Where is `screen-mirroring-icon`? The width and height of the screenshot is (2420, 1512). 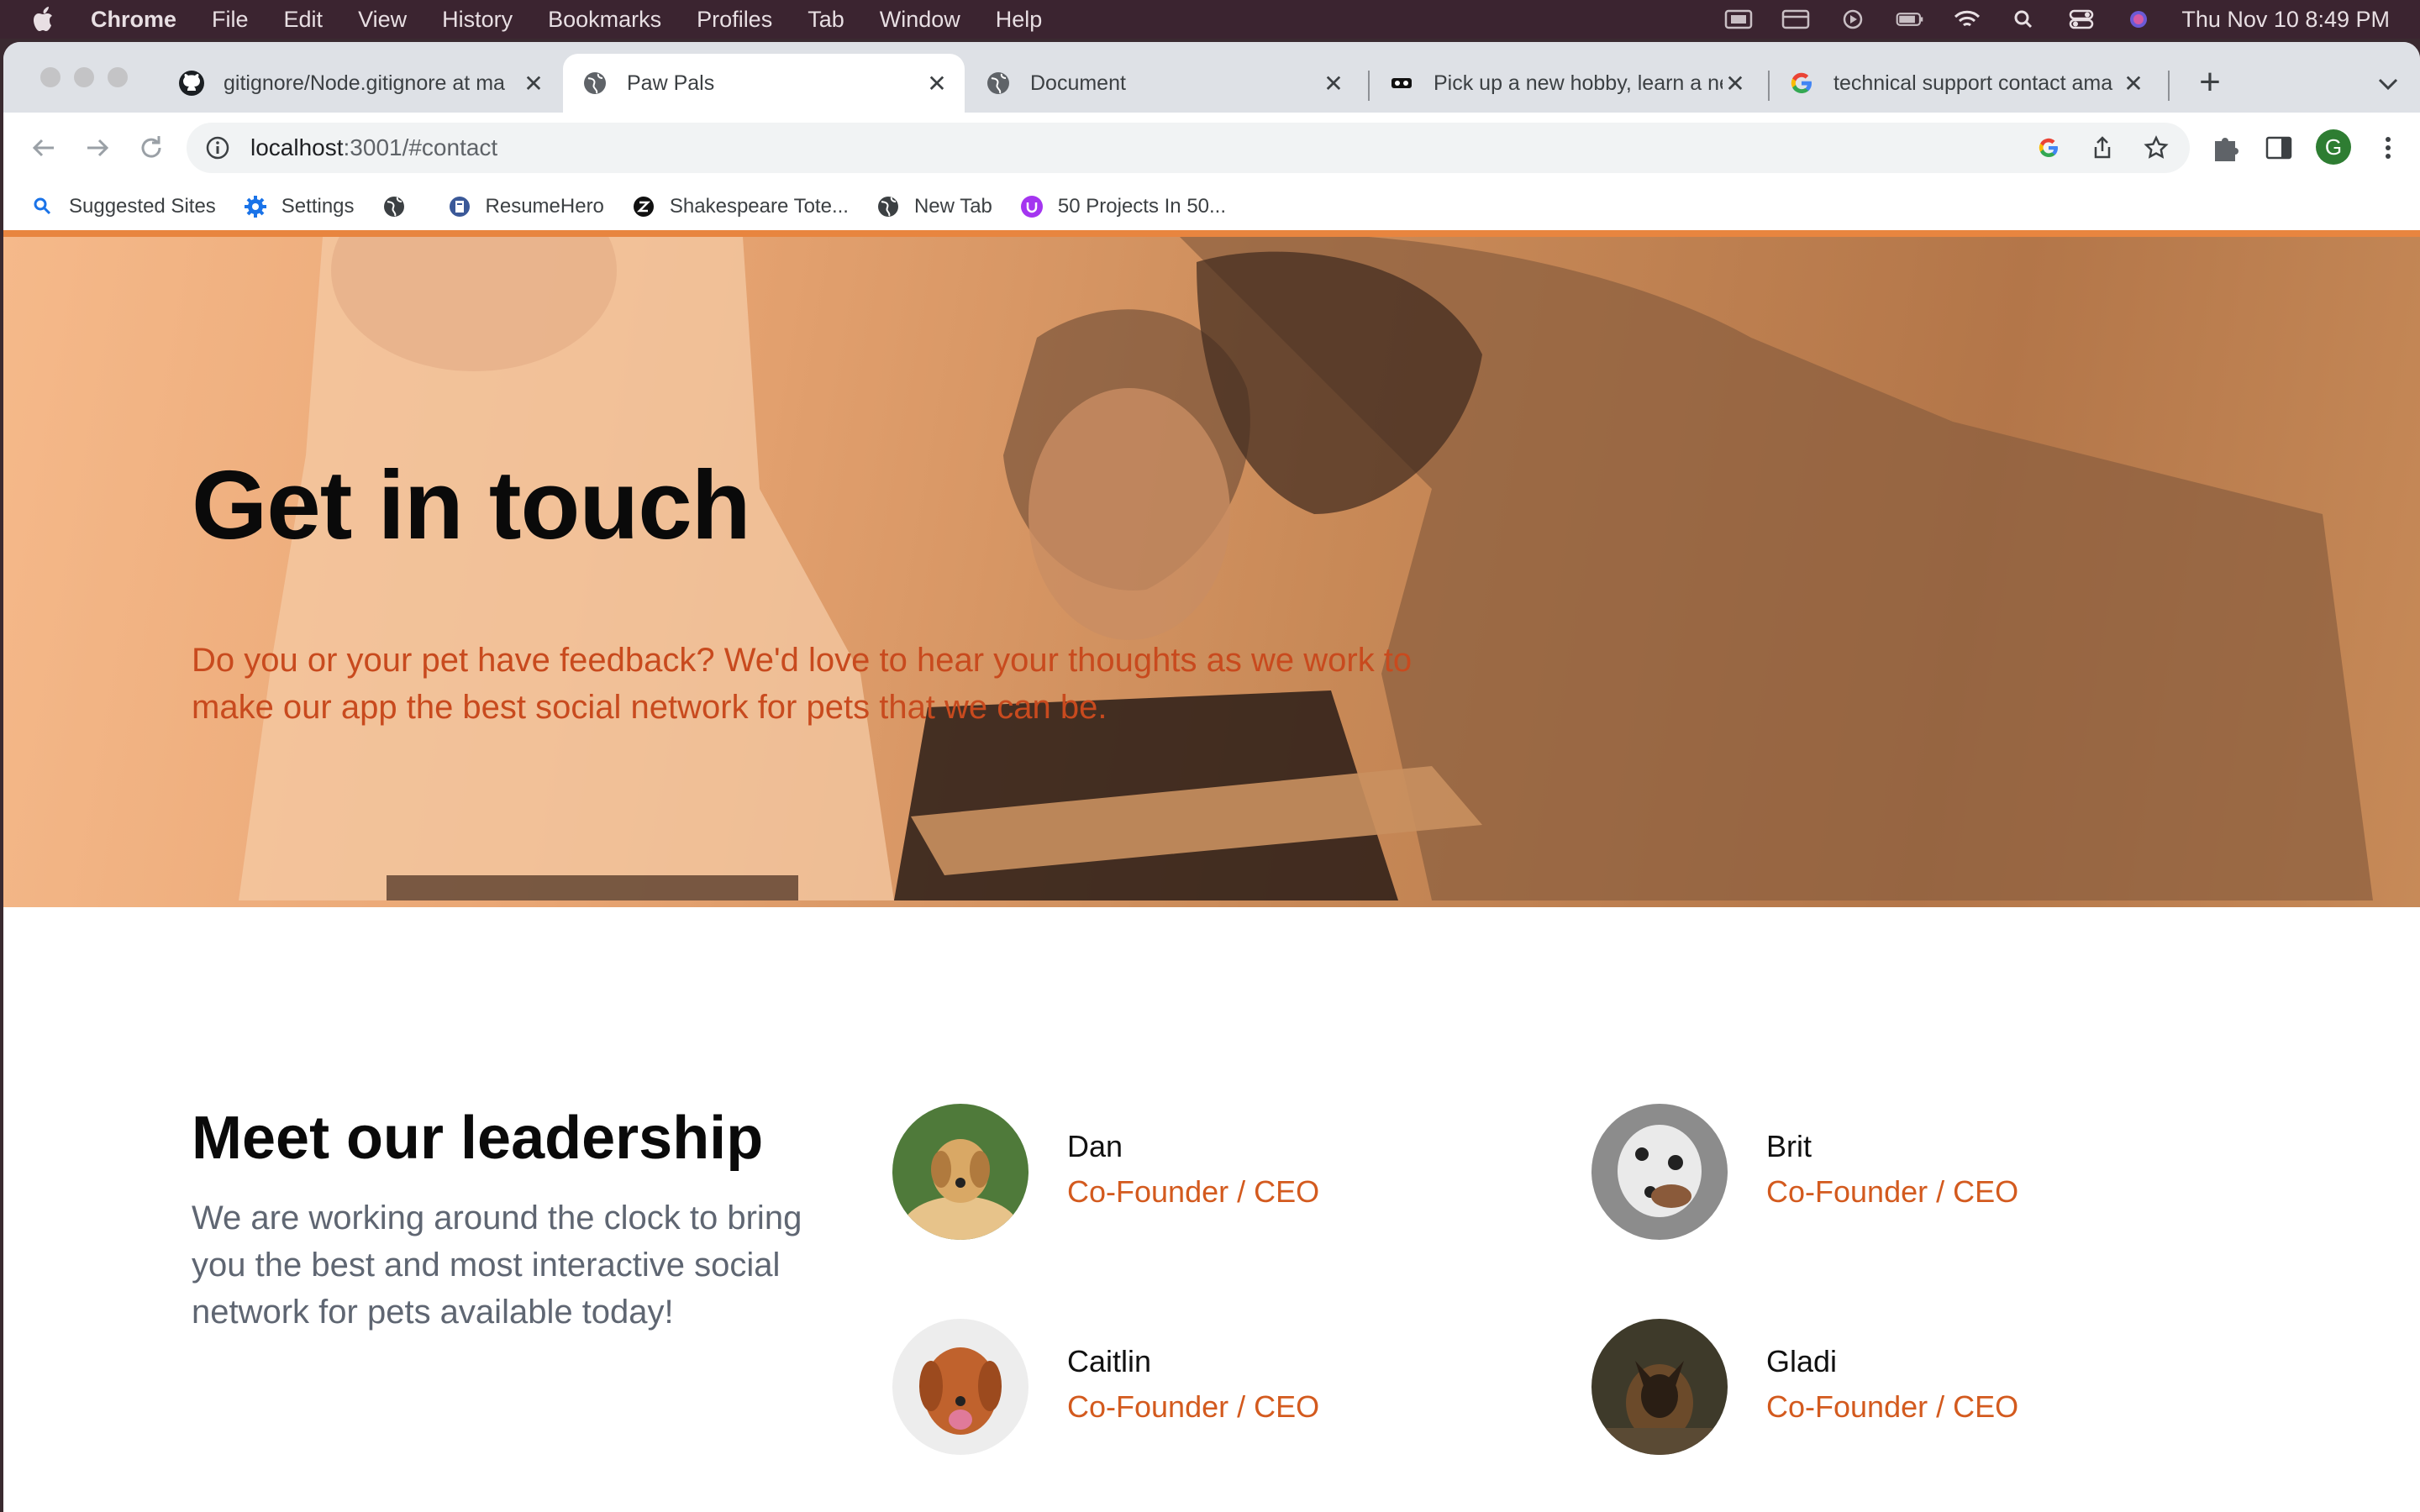 screen-mirroring-icon is located at coordinates (1739, 19).